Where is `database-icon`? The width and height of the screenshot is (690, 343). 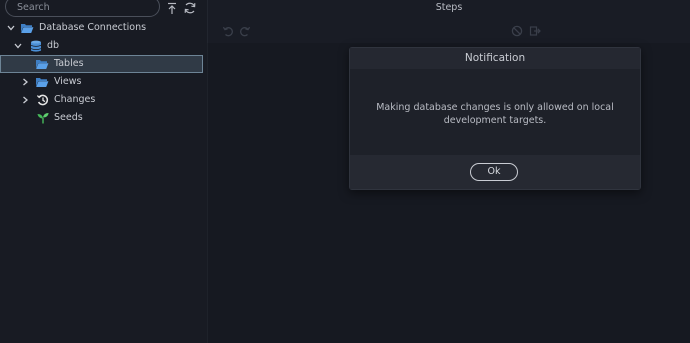
database-icon is located at coordinates (36, 46).